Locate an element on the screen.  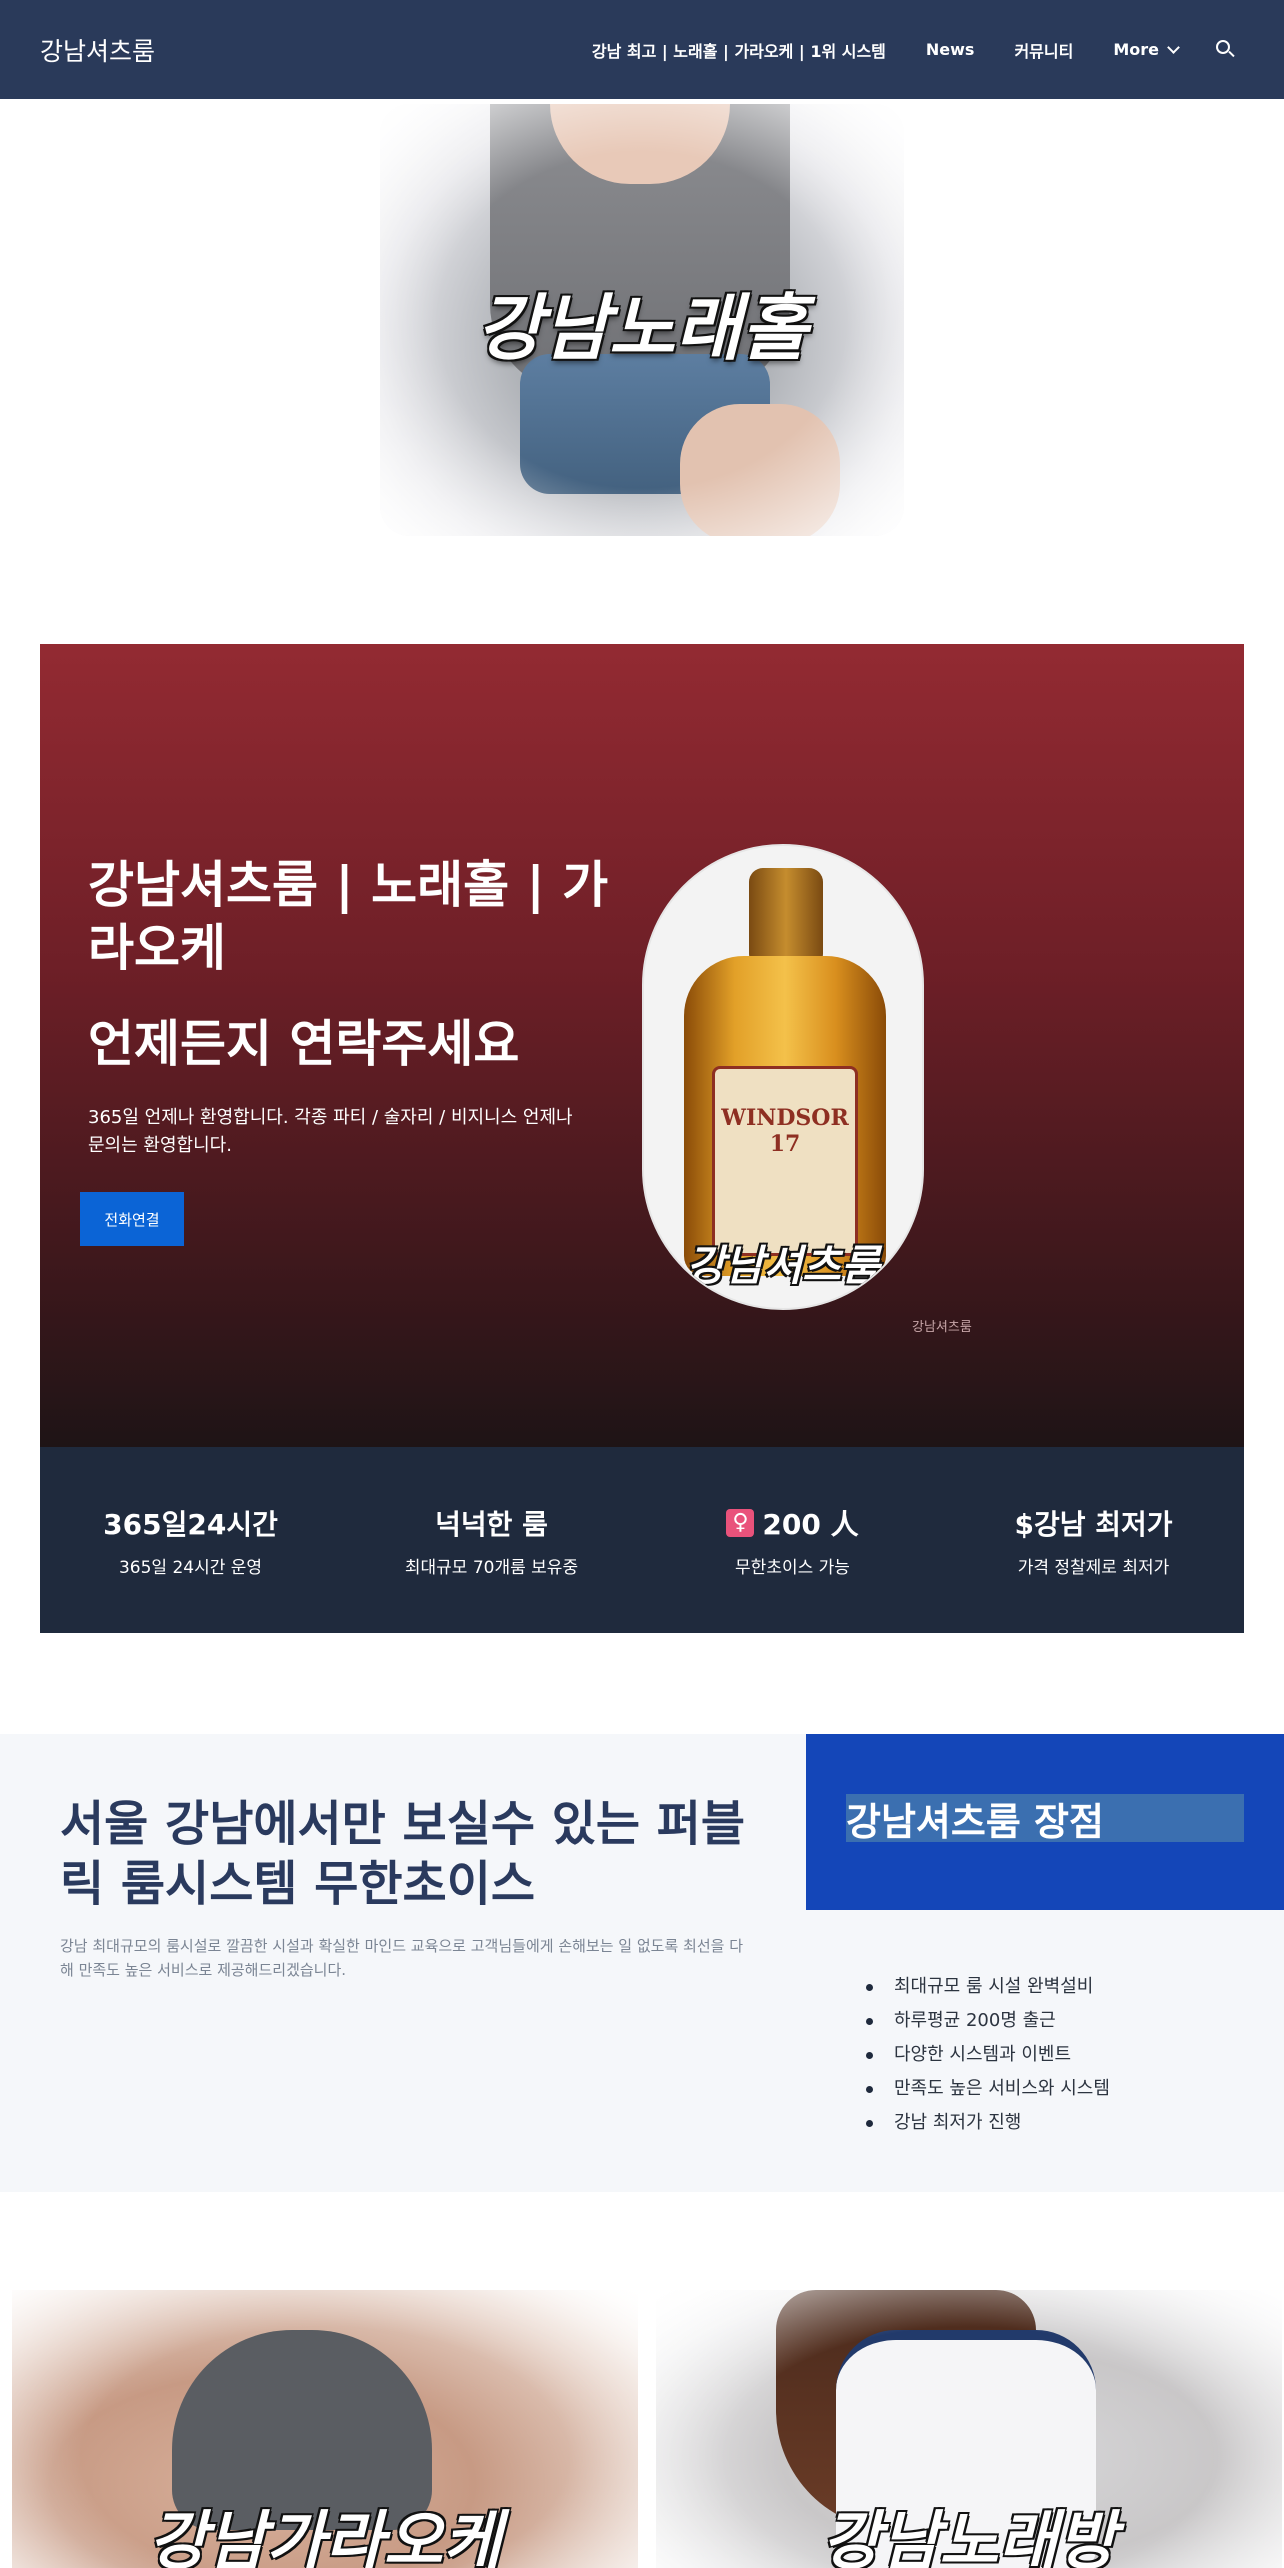
strength-heading: 서울 강남에서만 보실수 있는 퍼블릭 룸시스템 무한초이스 is located at coordinates (403, 1854).